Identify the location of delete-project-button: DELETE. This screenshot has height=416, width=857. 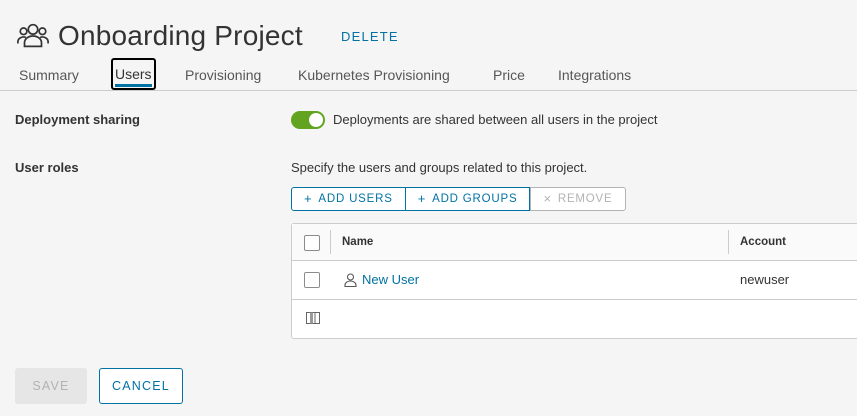
(370, 36).